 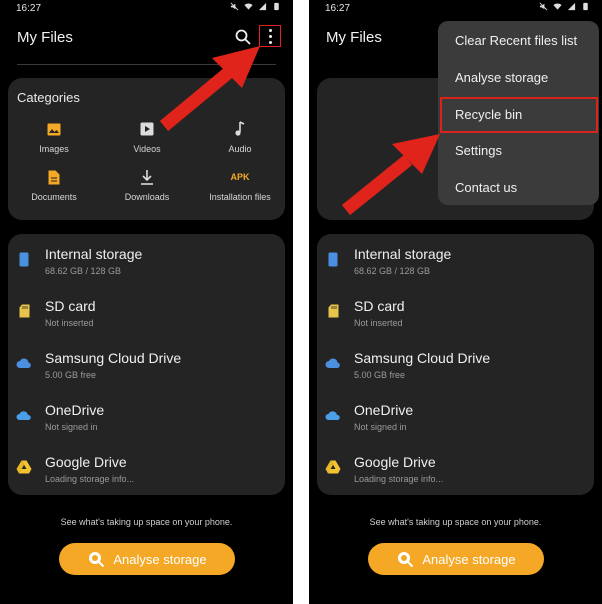 What do you see at coordinates (240, 177) in the screenshot?
I see `apk-icon: APK` at bounding box center [240, 177].